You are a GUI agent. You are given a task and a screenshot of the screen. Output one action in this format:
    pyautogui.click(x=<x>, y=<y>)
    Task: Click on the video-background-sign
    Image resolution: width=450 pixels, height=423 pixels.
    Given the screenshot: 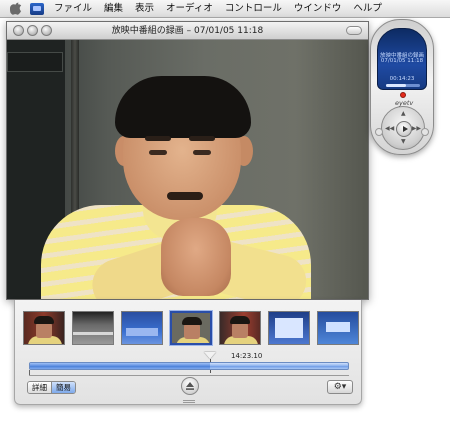 What is the action you would take?
    pyautogui.click(x=35, y=62)
    